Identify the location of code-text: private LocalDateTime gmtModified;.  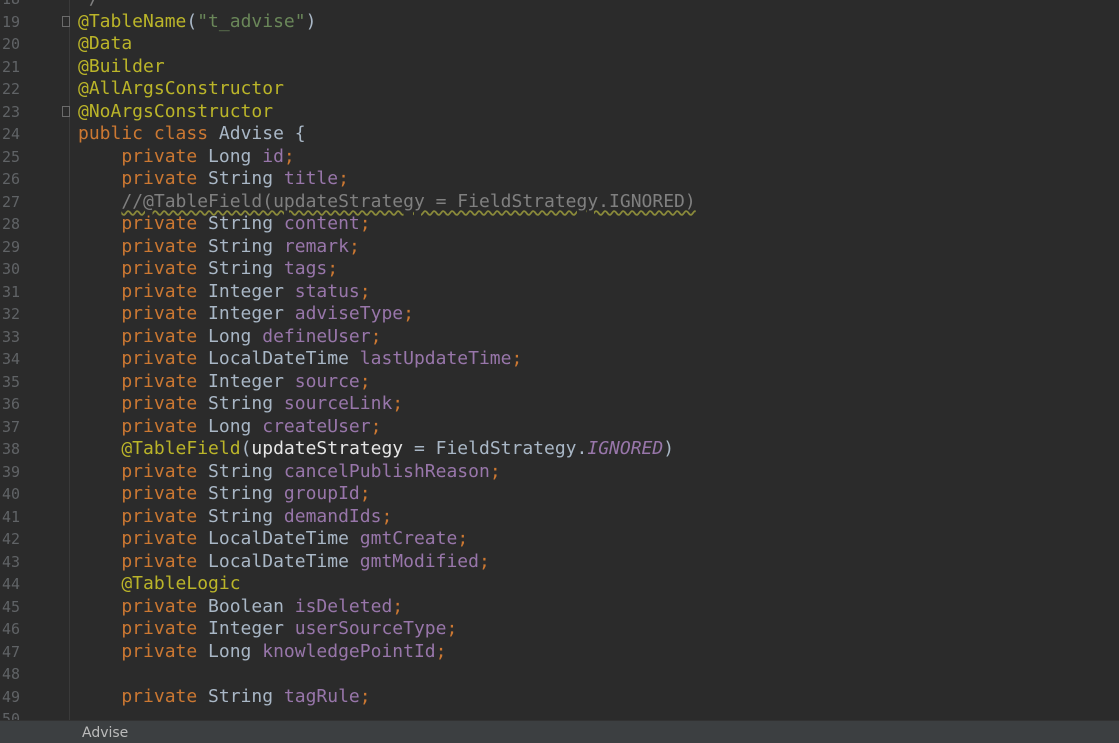
(284, 562).